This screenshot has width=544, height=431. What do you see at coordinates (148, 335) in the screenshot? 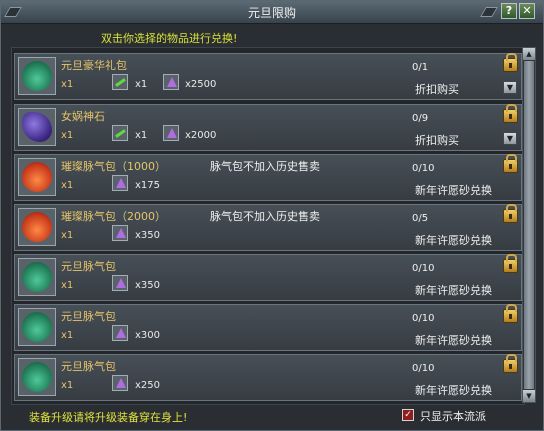
I see `cost-amount: x300` at bounding box center [148, 335].